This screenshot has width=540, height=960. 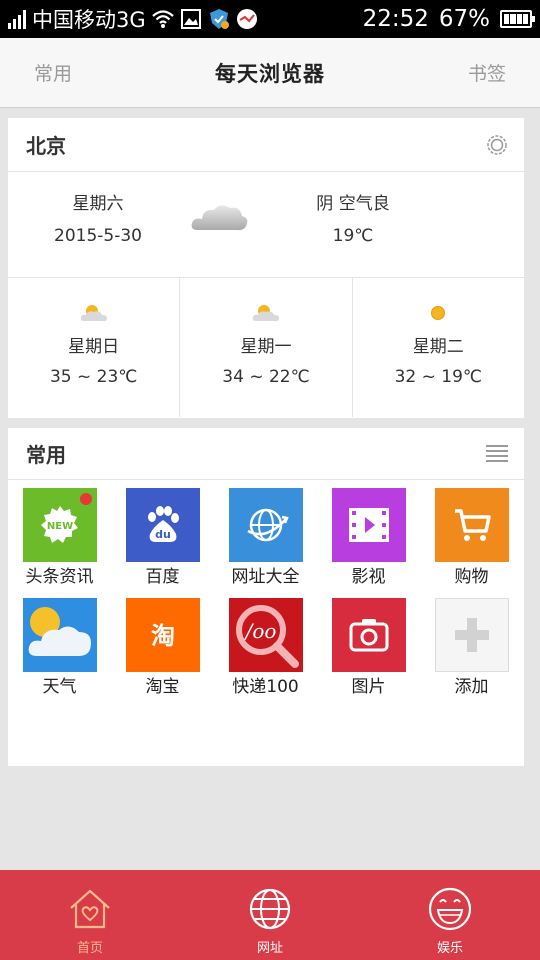 I want to click on top-header: 常用 每天浏览器 书签, so click(x=270, y=73).